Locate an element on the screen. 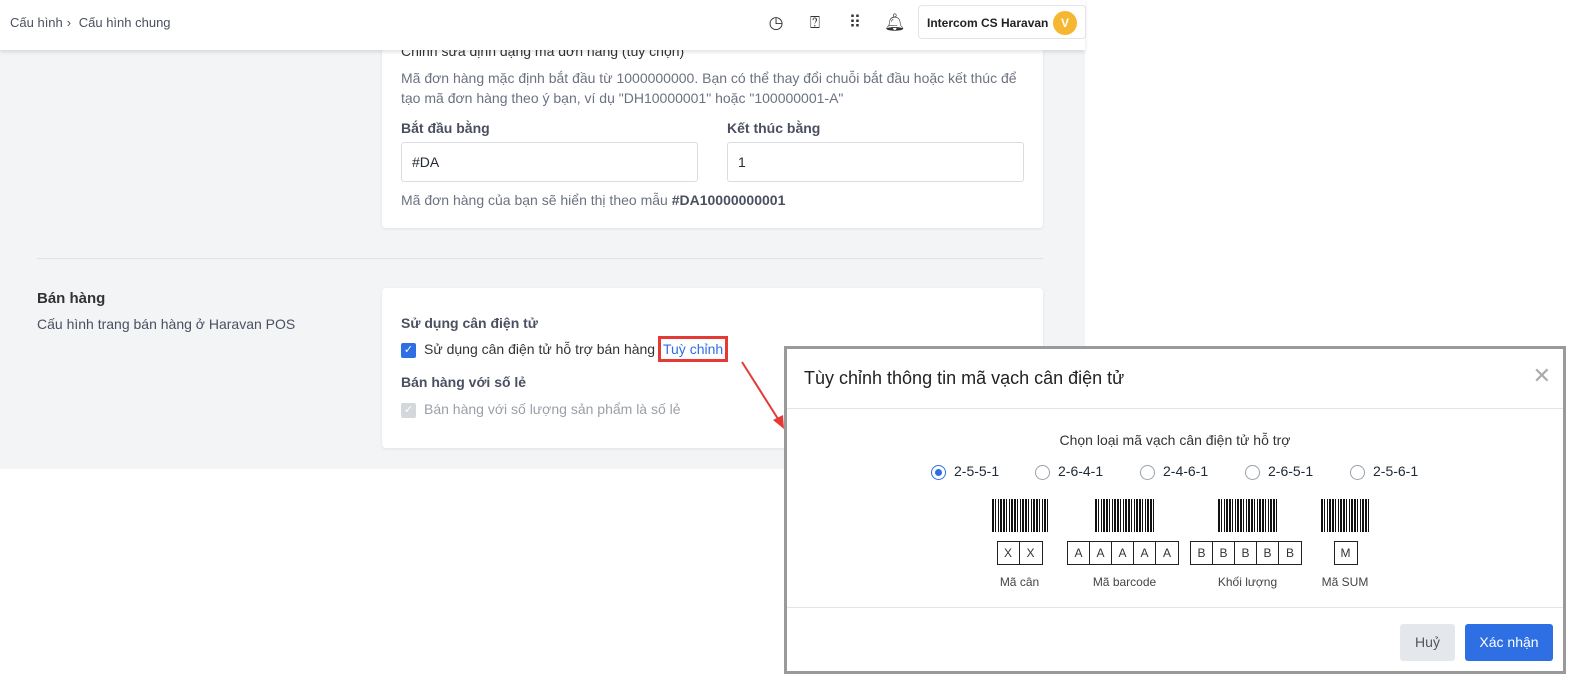 Image resolution: width=1593 pixels, height=686 pixels. barcode-option-2-5-6-1: 2-5-6-1 is located at coordinates (1384, 471).